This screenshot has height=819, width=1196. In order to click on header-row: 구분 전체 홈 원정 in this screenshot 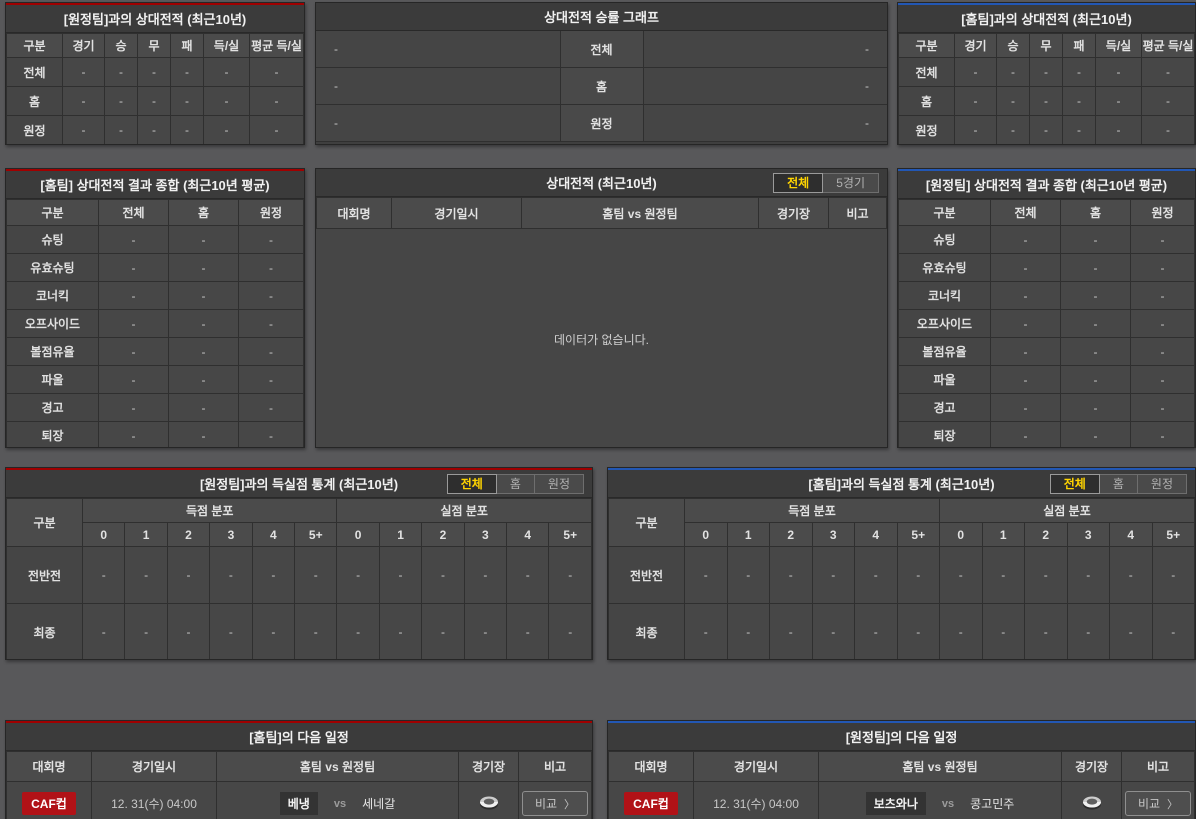, I will do `click(1046, 212)`.